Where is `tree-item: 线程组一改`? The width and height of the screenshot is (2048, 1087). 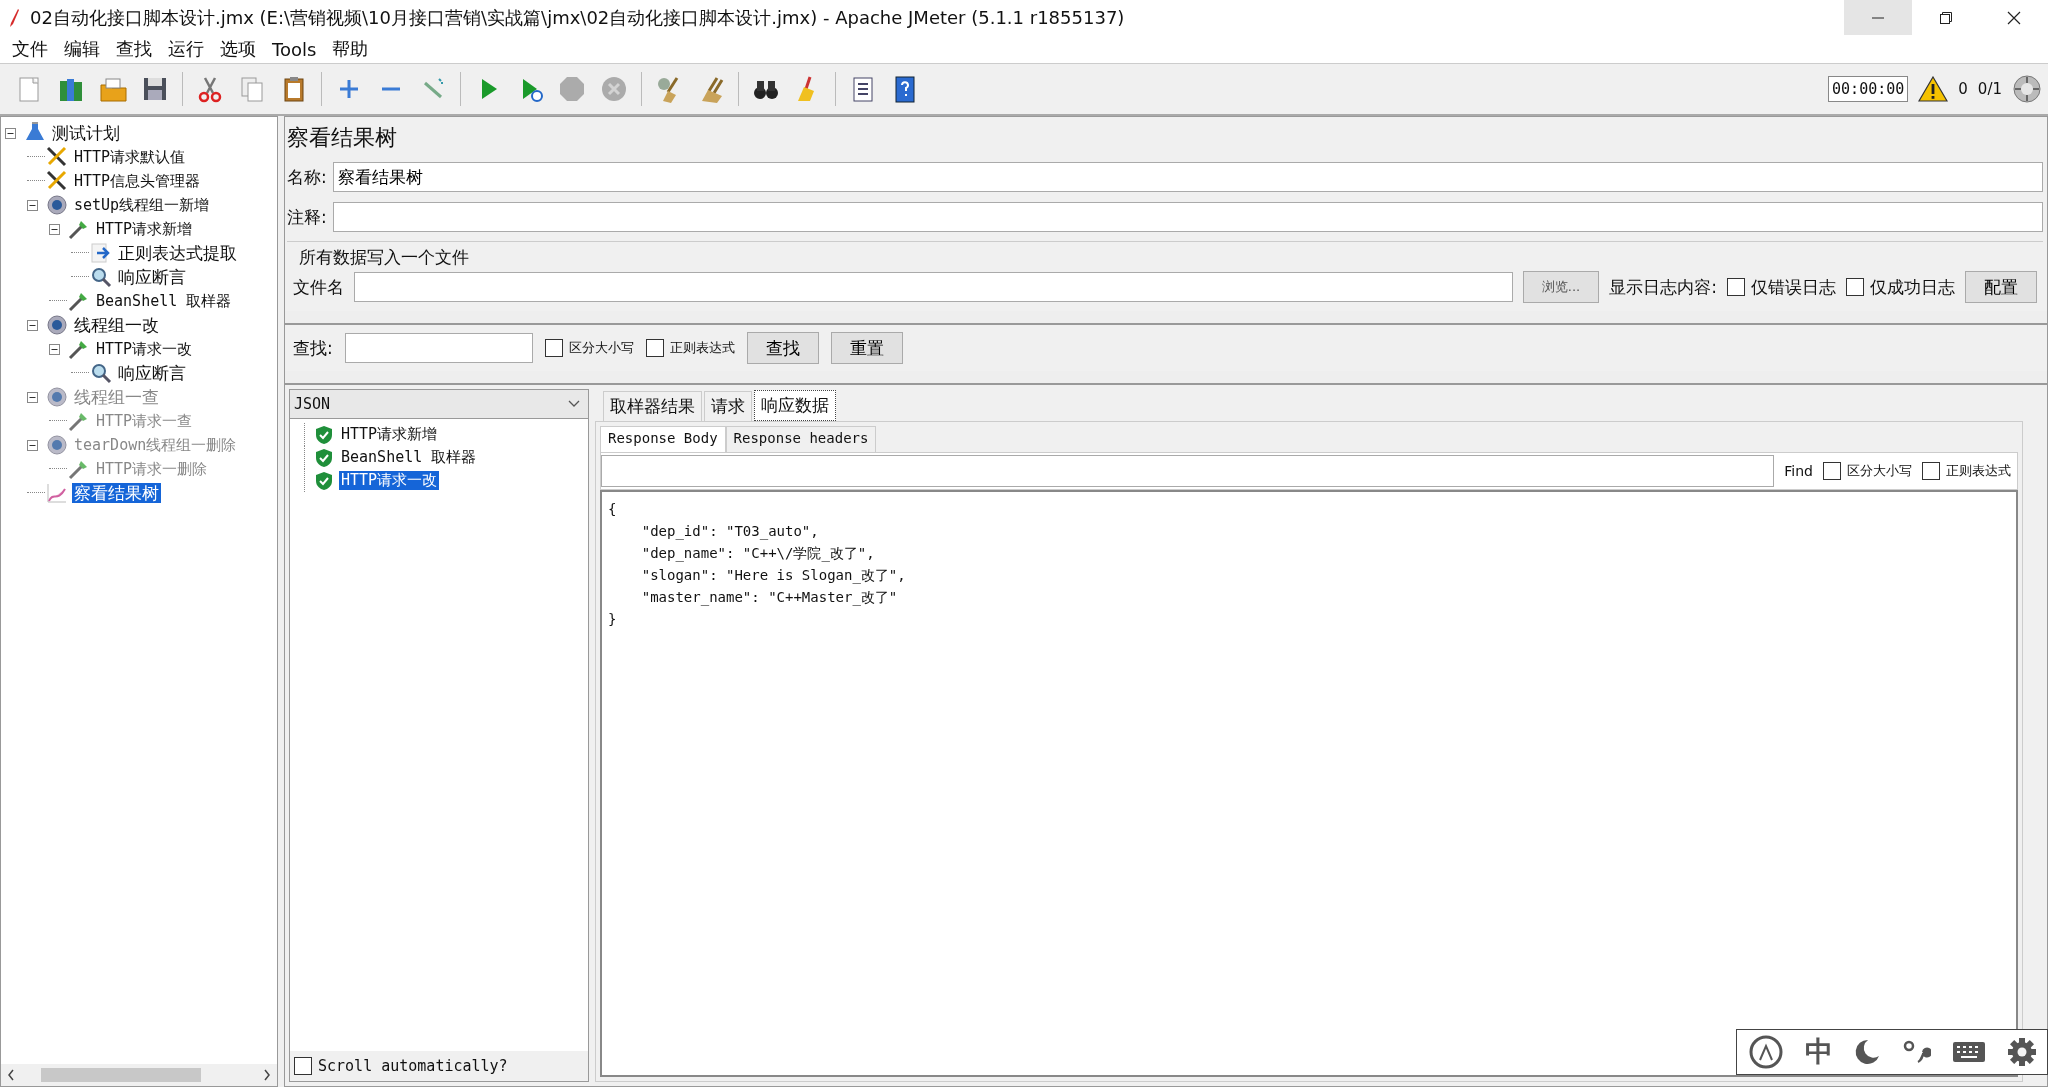 tree-item: 线程组一改 is located at coordinates (116, 325).